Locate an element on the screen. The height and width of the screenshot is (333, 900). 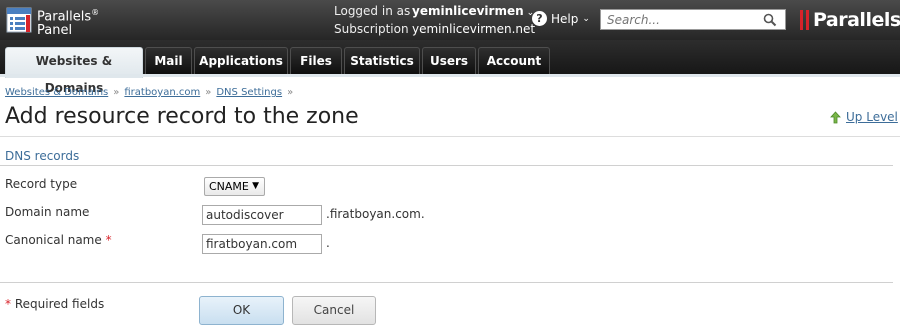
help-menu: ? Help ⌄ is located at coordinates (561, 18).